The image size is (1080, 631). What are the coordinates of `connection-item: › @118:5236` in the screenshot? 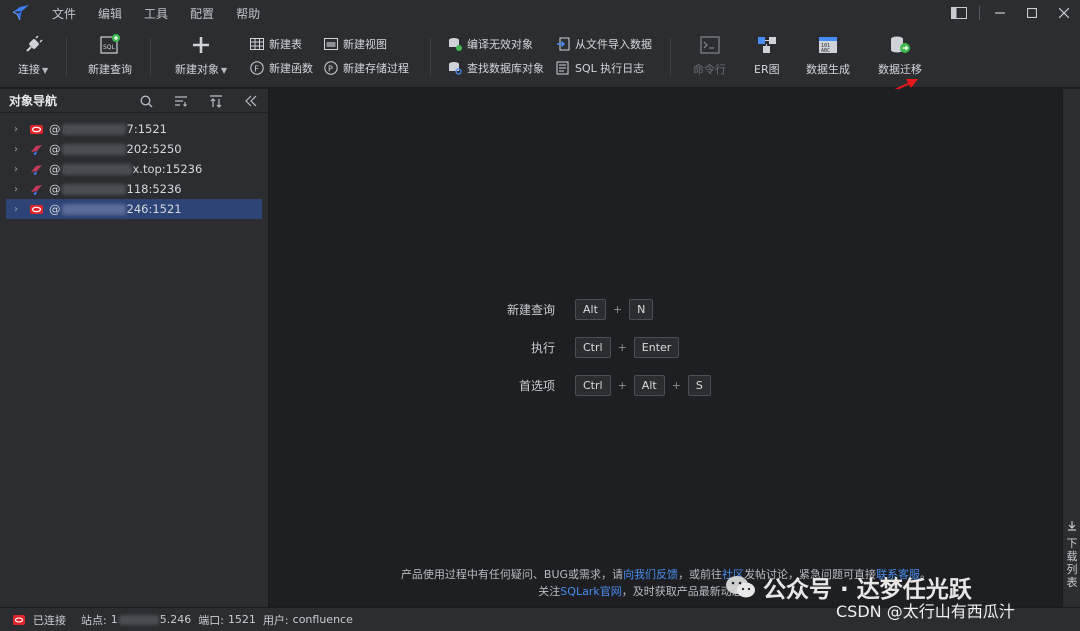 It's located at (134, 189).